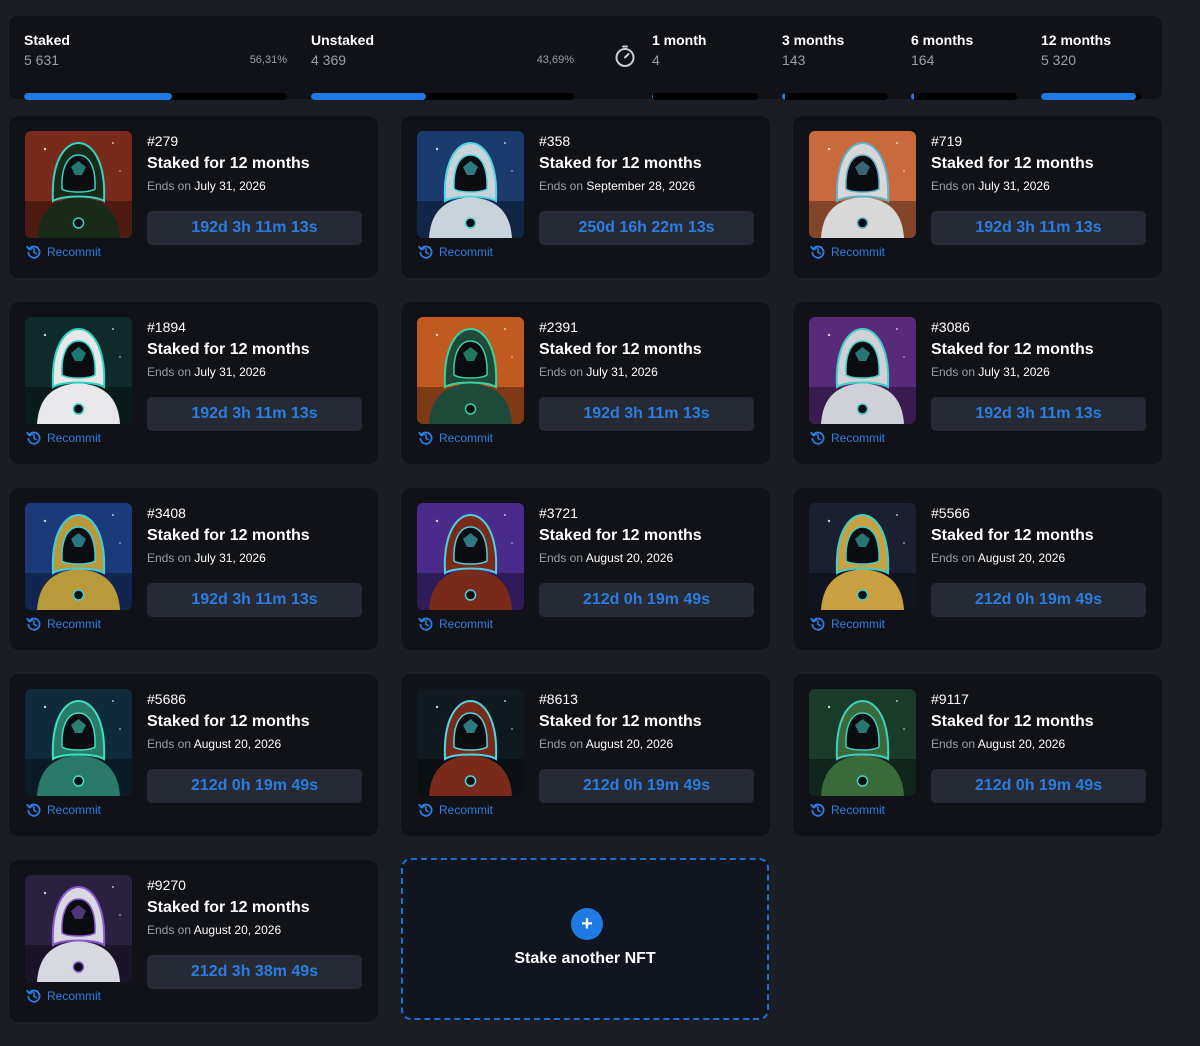 The height and width of the screenshot is (1046, 1200). What do you see at coordinates (442, 66) in the screenshot?
I see `stat-unstaked: Unstaked 4 369 43,69%` at bounding box center [442, 66].